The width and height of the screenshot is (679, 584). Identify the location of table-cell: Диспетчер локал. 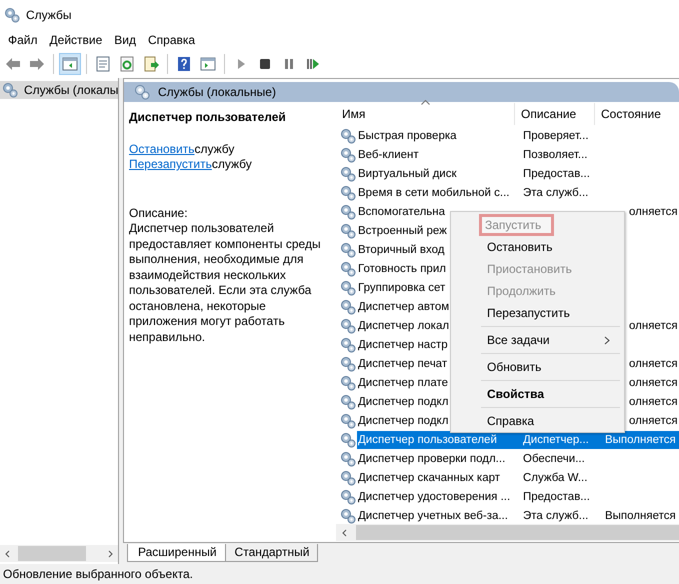
(404, 326).